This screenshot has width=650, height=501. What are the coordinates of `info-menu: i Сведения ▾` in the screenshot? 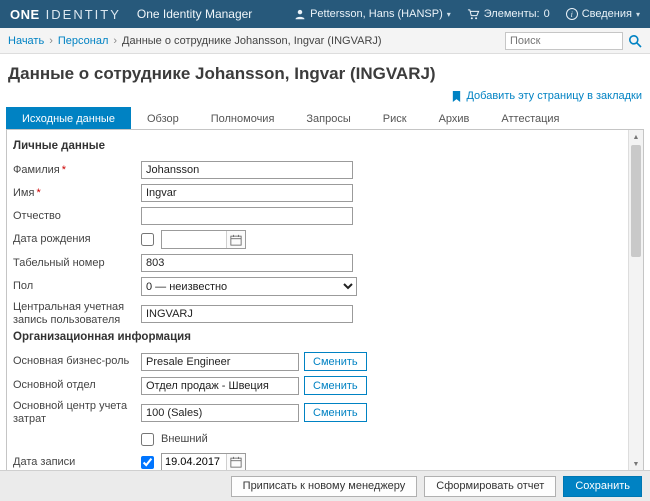 It's located at (602, 14).